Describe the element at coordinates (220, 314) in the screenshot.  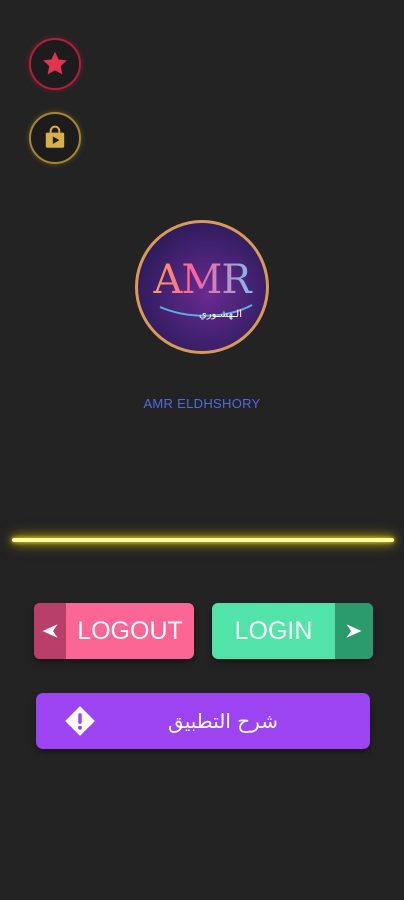
I see `logo-subtext: الـهشـوري` at that location.